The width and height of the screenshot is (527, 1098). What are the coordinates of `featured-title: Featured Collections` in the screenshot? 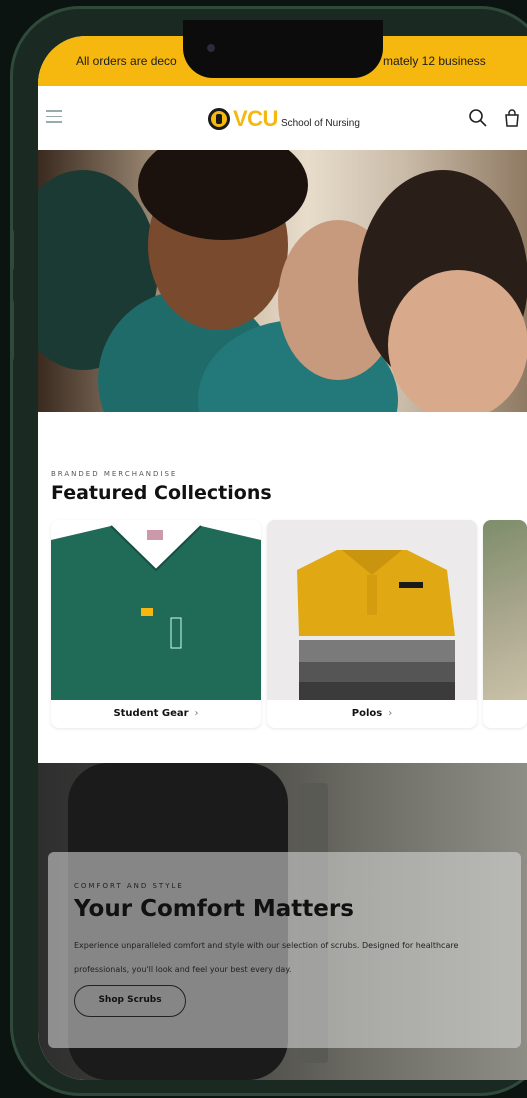 It's located at (161, 493).